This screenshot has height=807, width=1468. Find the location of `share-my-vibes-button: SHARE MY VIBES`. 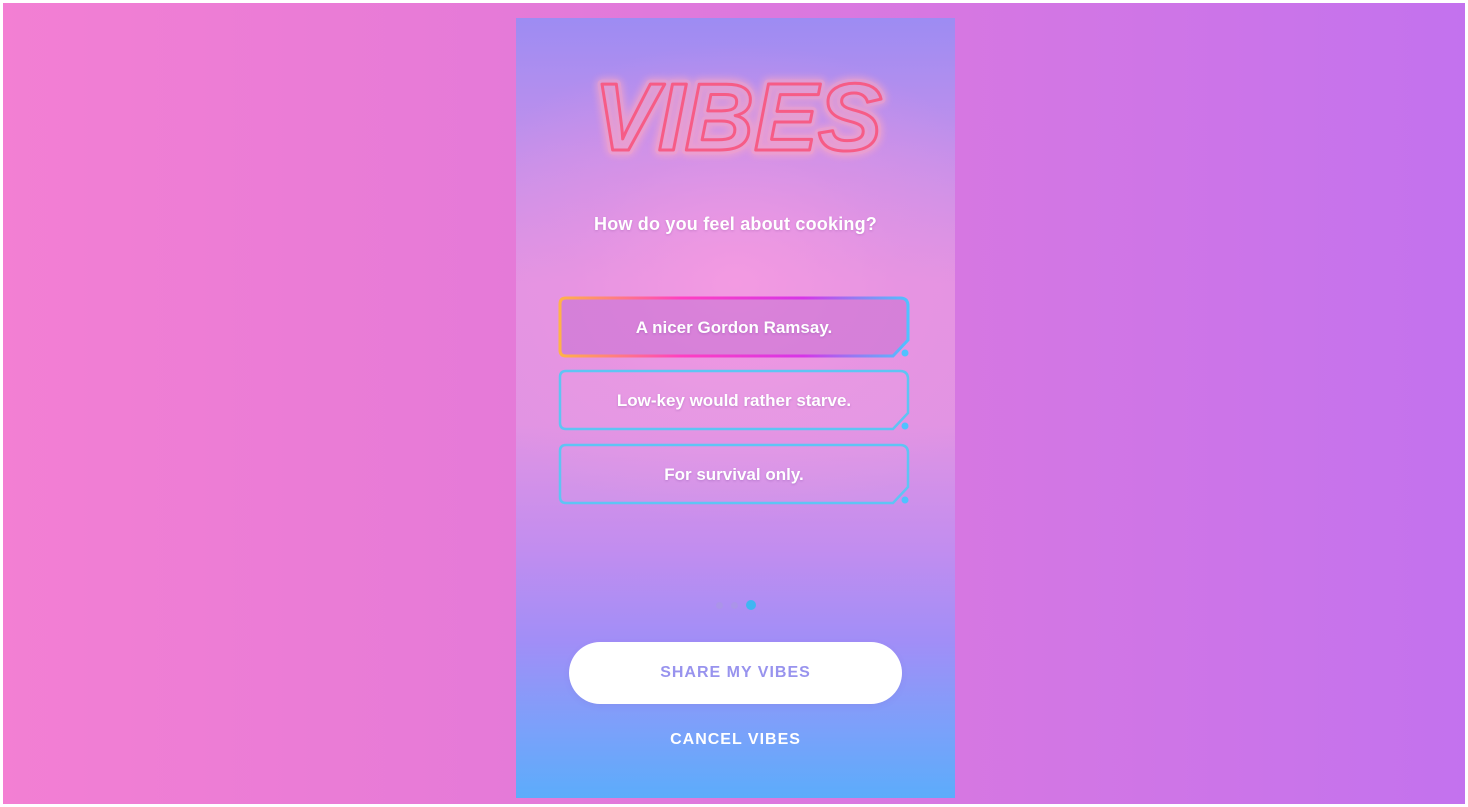

share-my-vibes-button: SHARE MY VIBES is located at coordinates (735, 673).